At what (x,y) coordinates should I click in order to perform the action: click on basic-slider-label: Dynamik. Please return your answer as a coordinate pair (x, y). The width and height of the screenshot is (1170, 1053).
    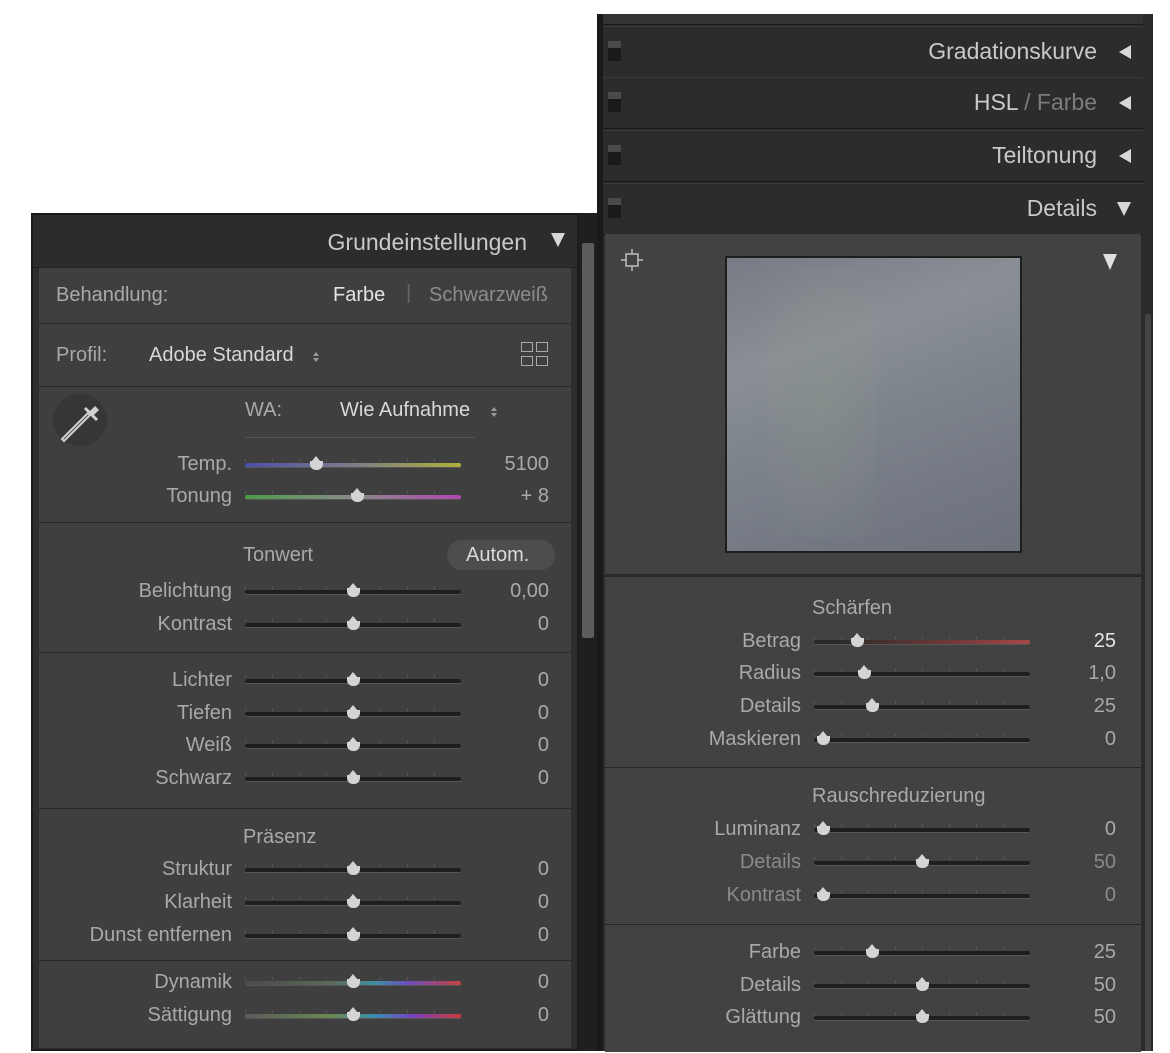
    Looking at the image, I should click on (193, 982).